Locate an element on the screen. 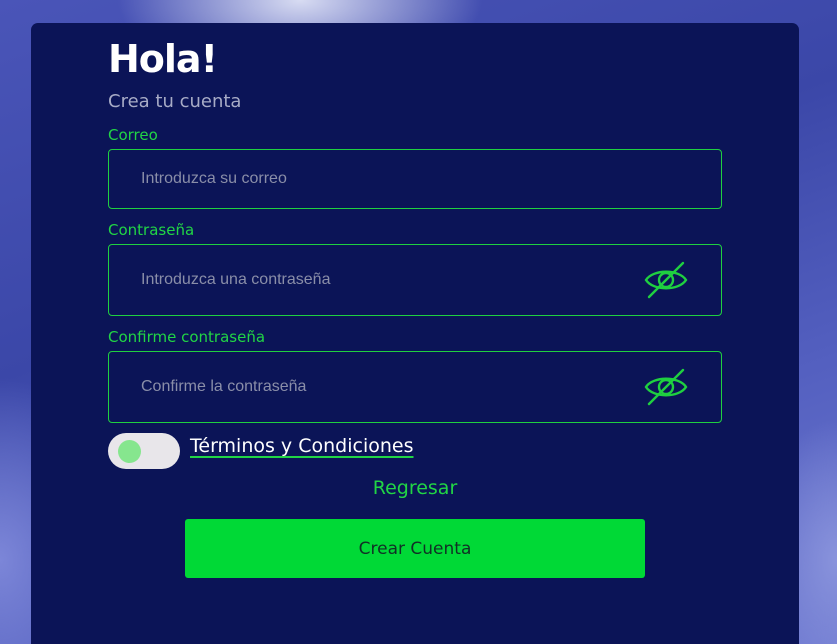  terms-link: Términos y Condiciones is located at coordinates (301, 446).